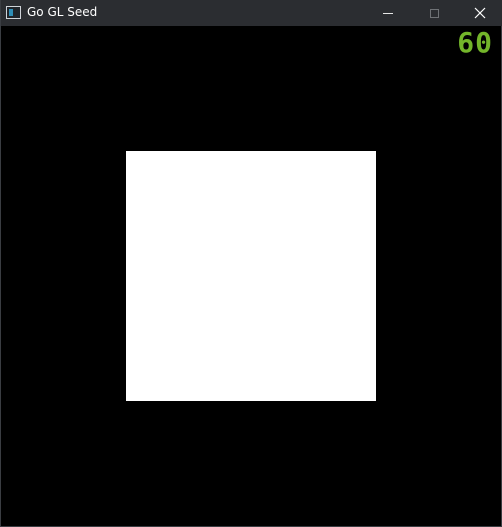  I want to click on maximize-button, so click(434, 13).